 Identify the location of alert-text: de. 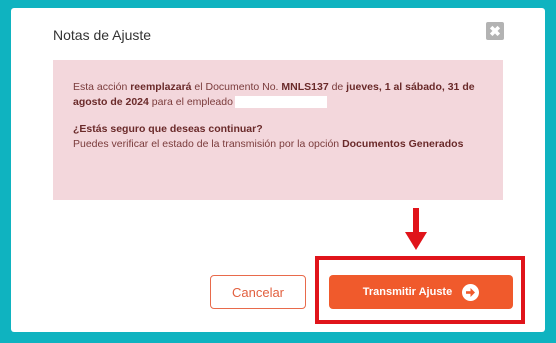
(337, 87).